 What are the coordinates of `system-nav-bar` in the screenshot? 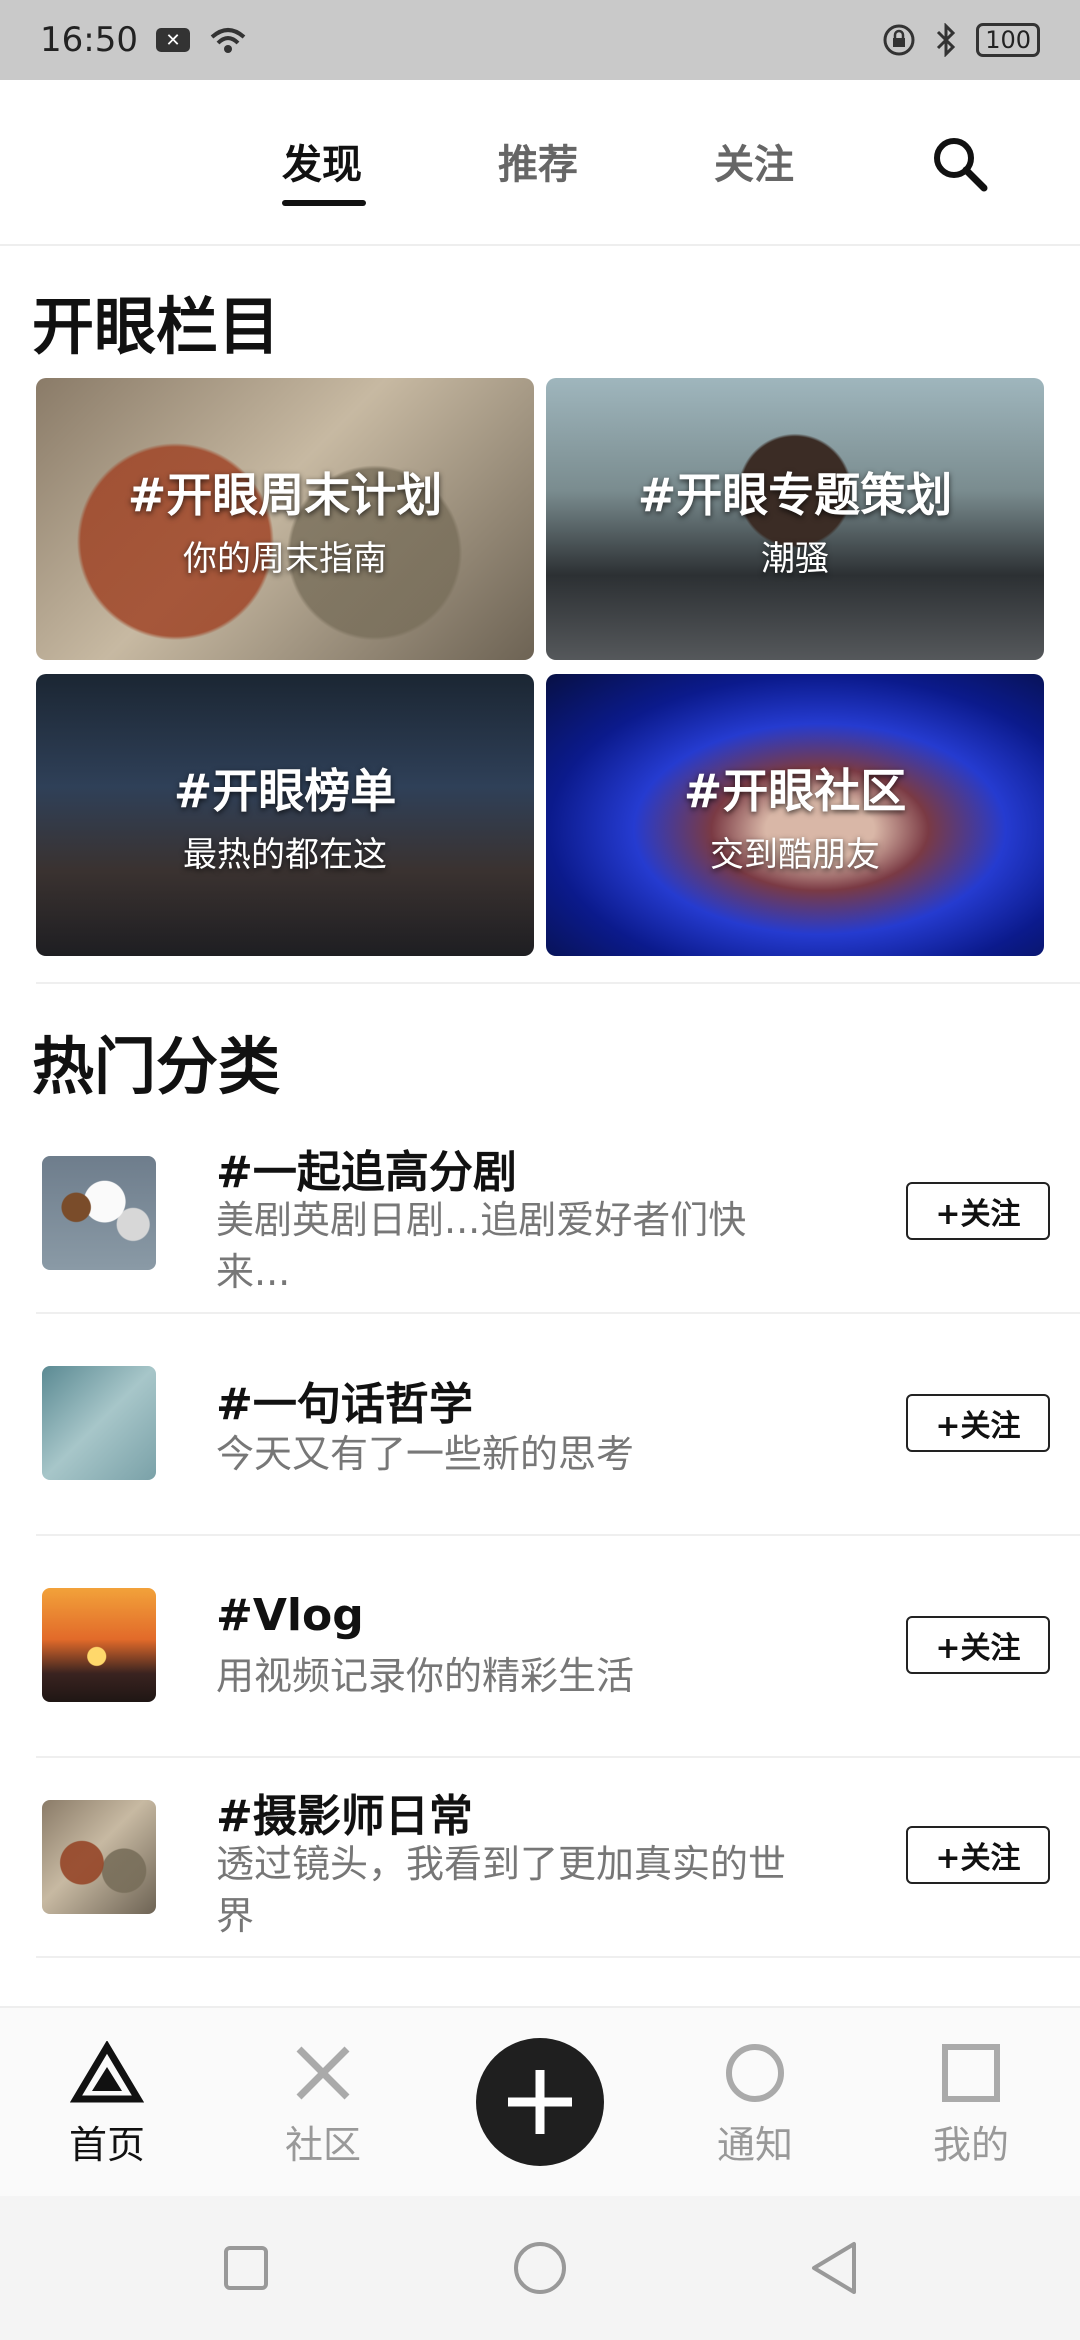 It's located at (540, 2268).